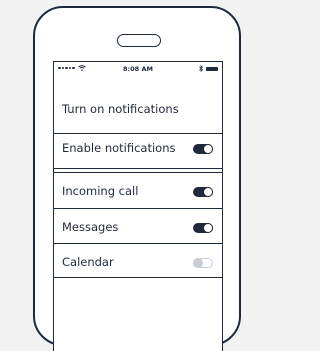  I want to click on messages-toggle, so click(203, 228).